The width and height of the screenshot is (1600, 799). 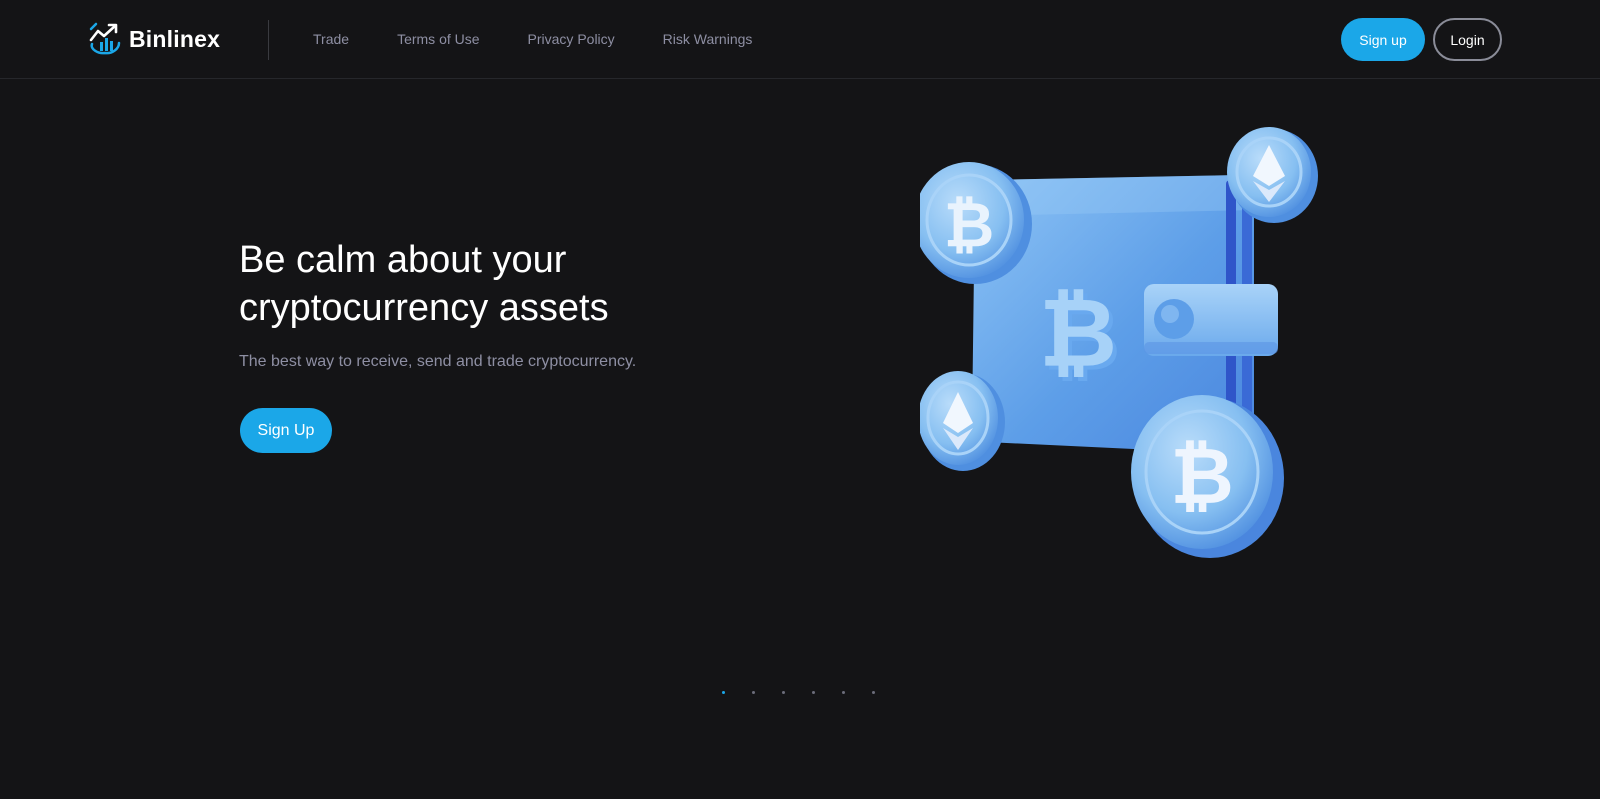 I want to click on carousel-pagination, so click(x=812, y=692).